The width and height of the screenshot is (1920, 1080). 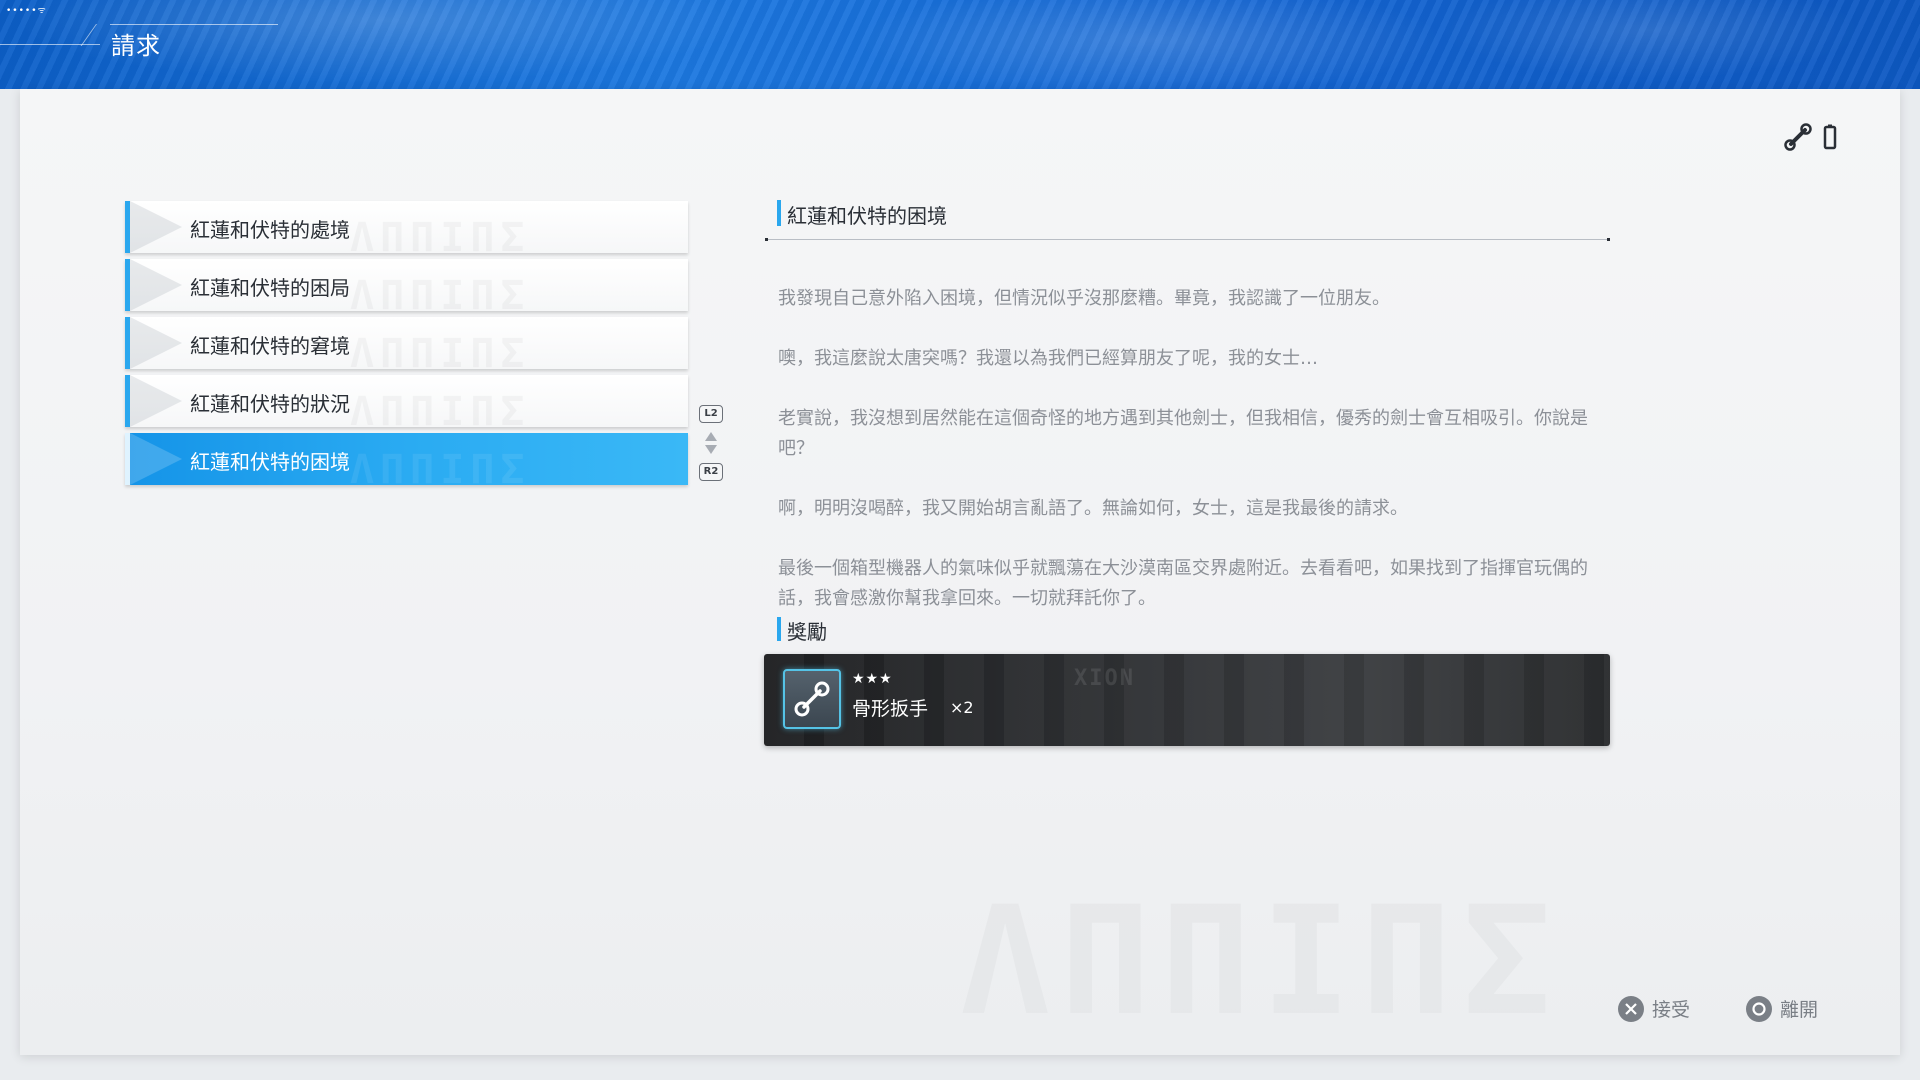 What do you see at coordinates (1830, 137) in the screenshot?
I see `battery-icon` at bounding box center [1830, 137].